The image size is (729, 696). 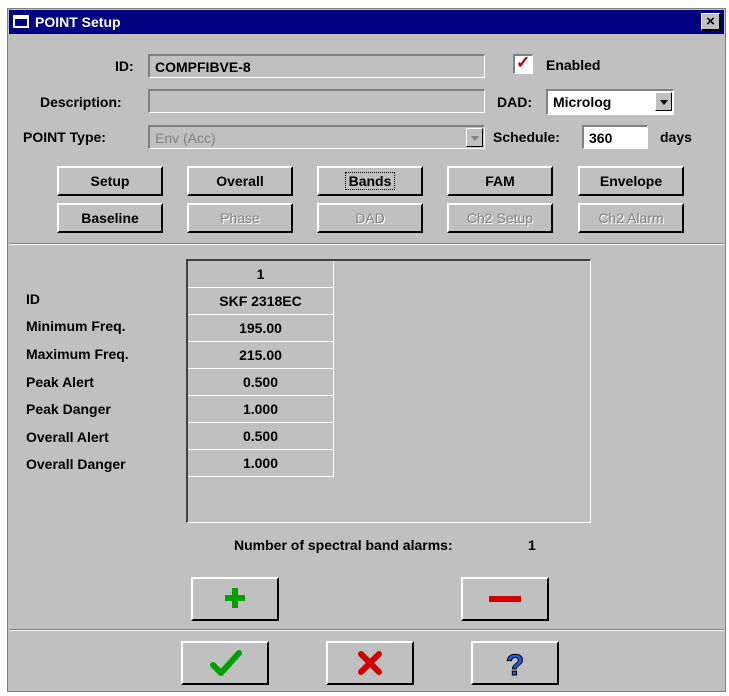 What do you see at coordinates (261, 382) in the screenshot?
I see `cell-peak-alert: 0.500` at bounding box center [261, 382].